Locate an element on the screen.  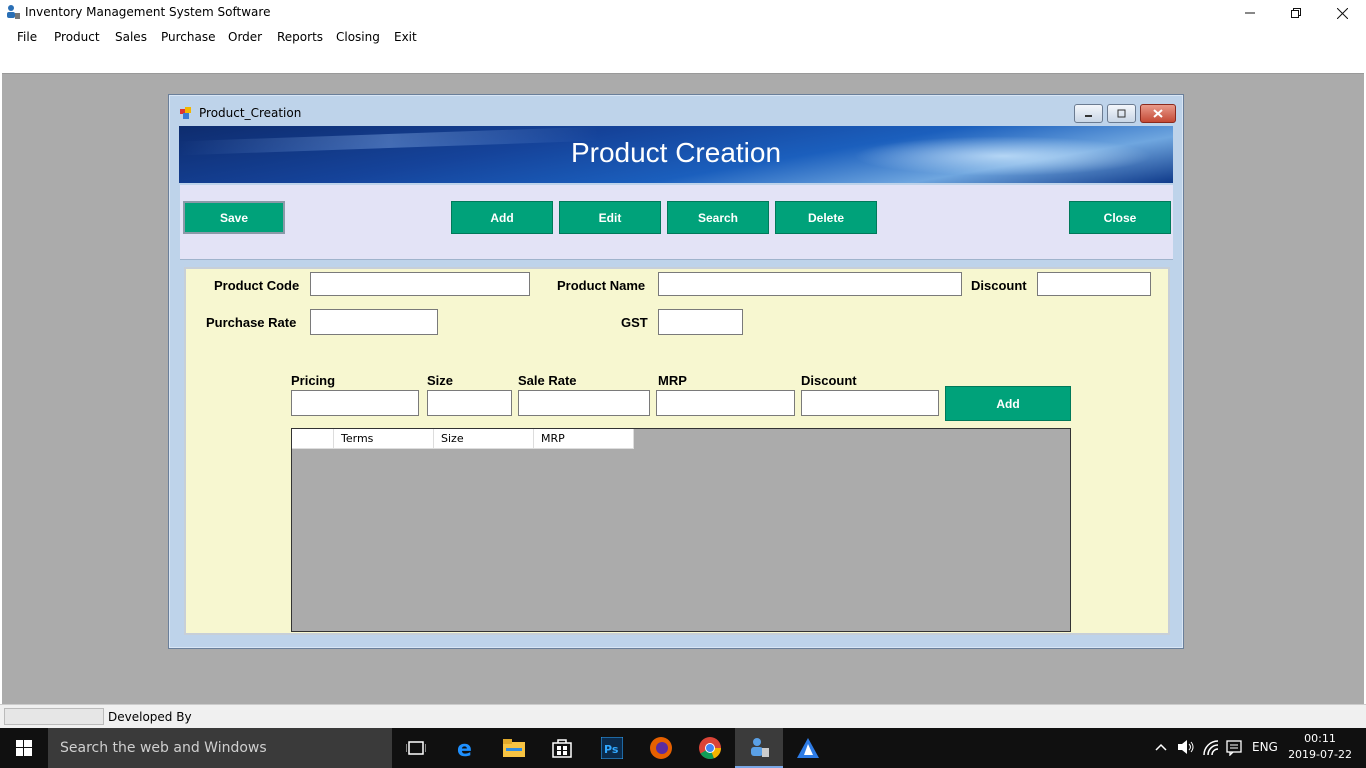
windows-icon is located at coordinates (24, 748).